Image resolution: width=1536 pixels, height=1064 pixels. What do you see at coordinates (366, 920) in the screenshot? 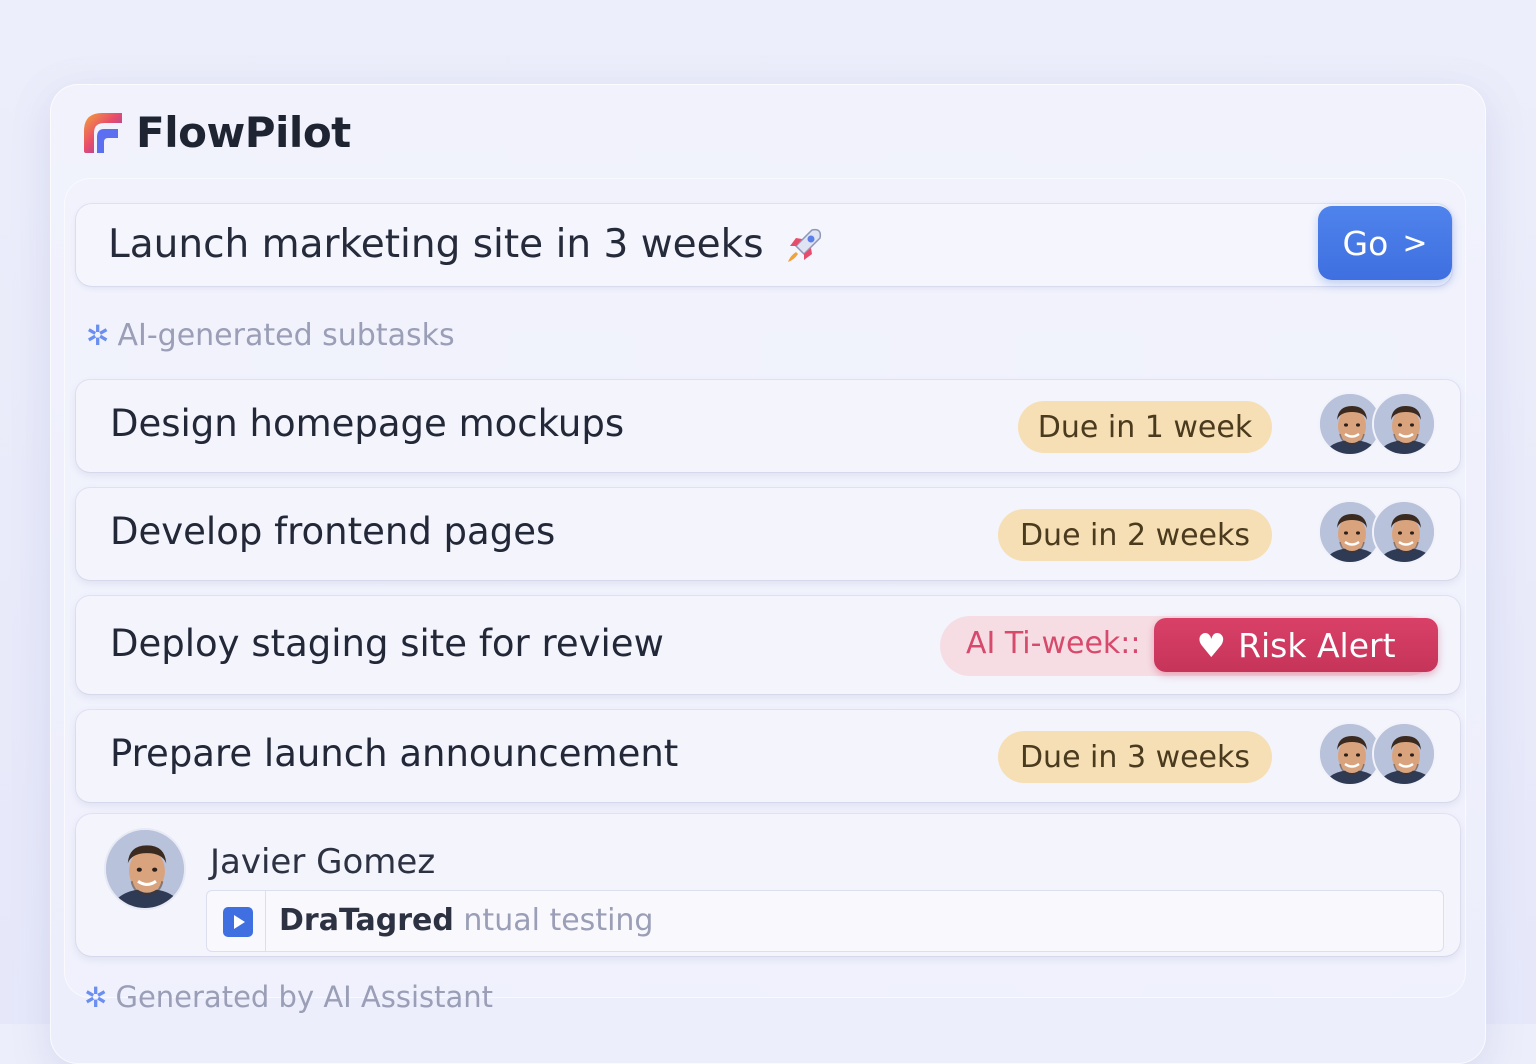
I see `comment-strong-text: DraTagred` at bounding box center [366, 920].